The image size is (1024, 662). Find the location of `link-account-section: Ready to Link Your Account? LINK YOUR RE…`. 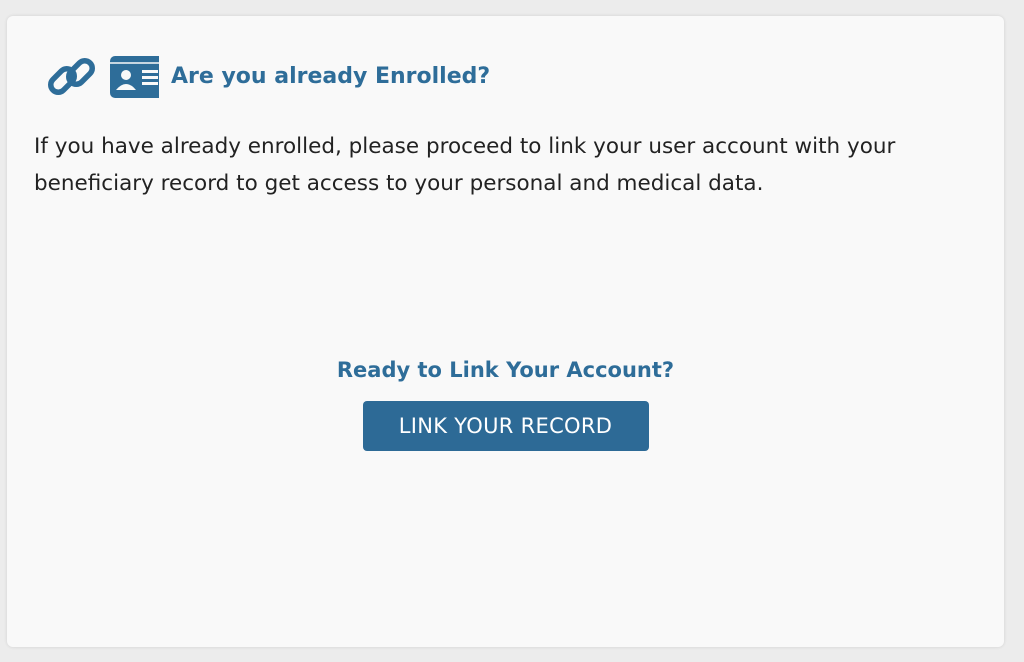

link-account-section: Ready to Link Your Account? LINK YOUR RE… is located at coordinates (505, 402).